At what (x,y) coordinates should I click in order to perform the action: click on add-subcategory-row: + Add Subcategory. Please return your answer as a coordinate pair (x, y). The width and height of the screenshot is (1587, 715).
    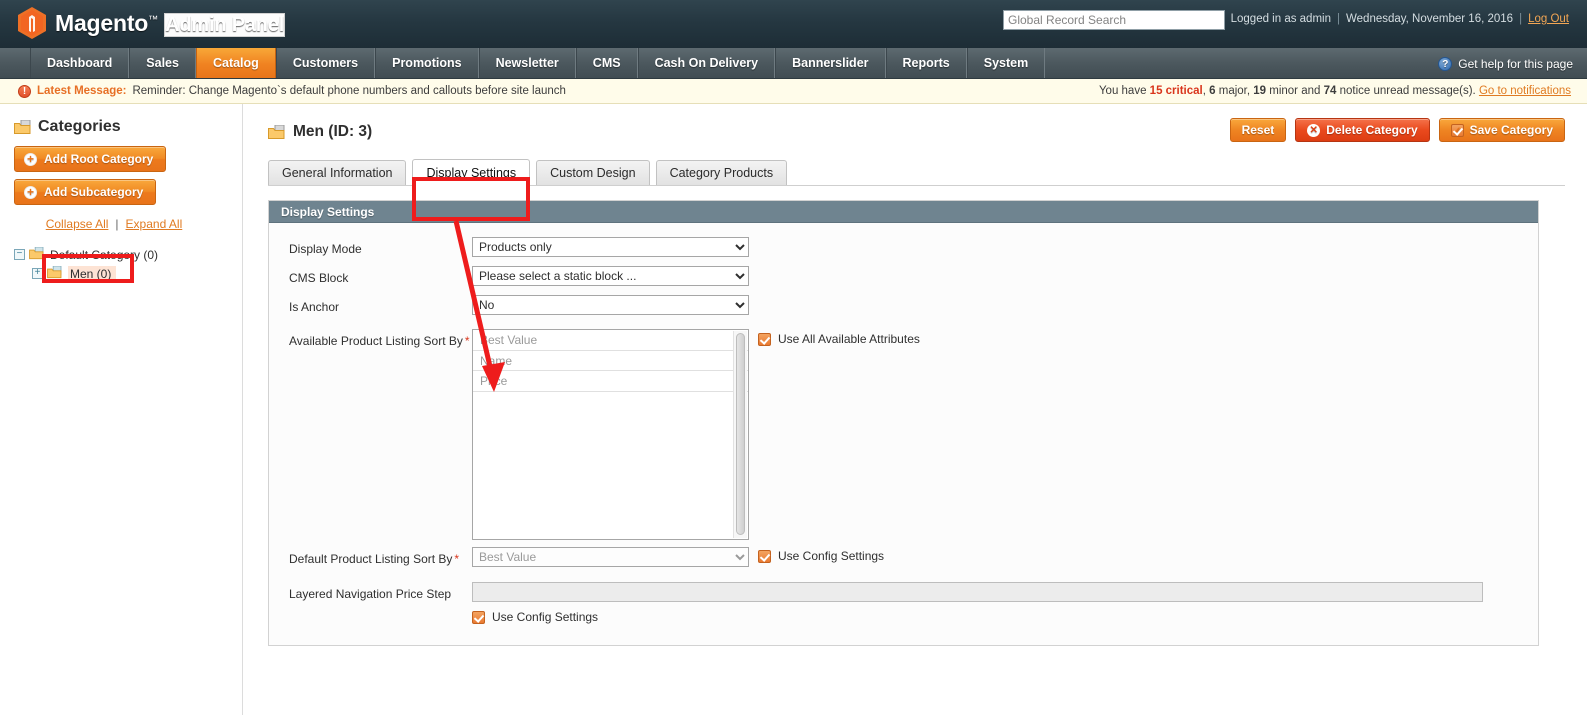
    Looking at the image, I should click on (128, 192).